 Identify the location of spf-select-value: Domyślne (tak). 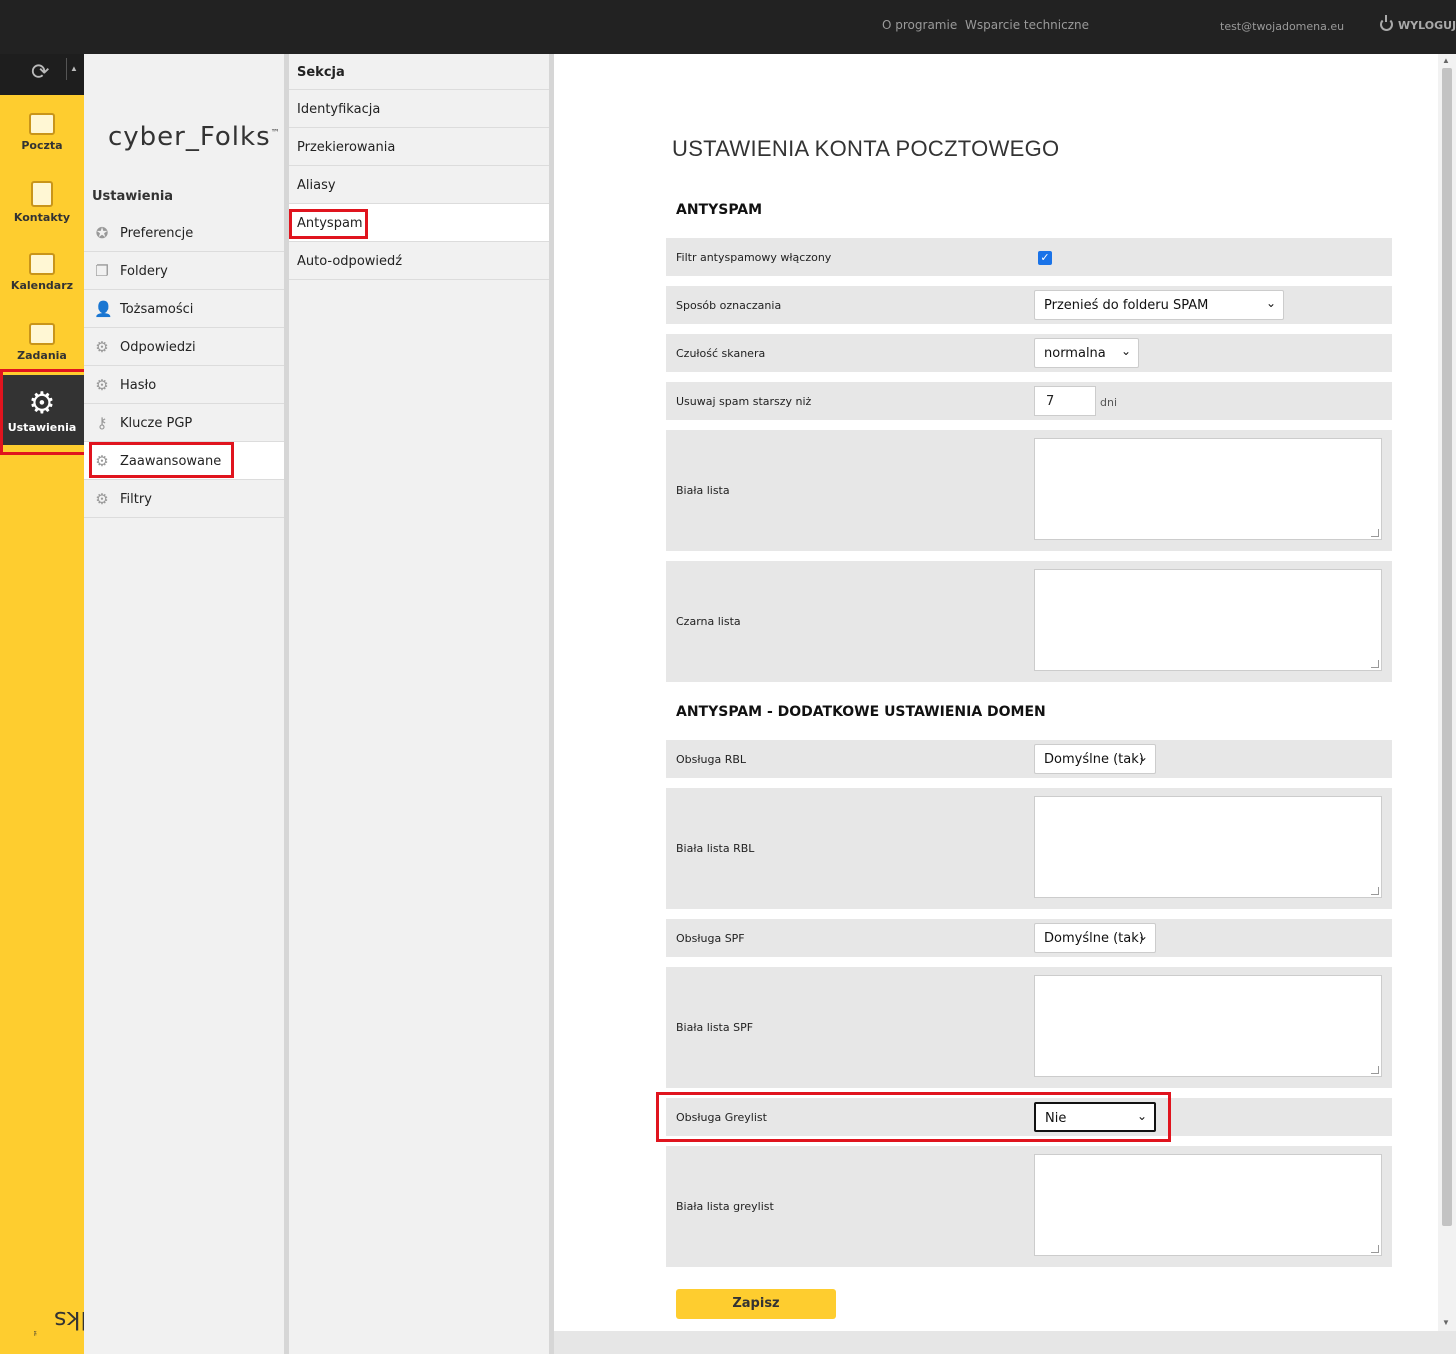
(1094, 938).